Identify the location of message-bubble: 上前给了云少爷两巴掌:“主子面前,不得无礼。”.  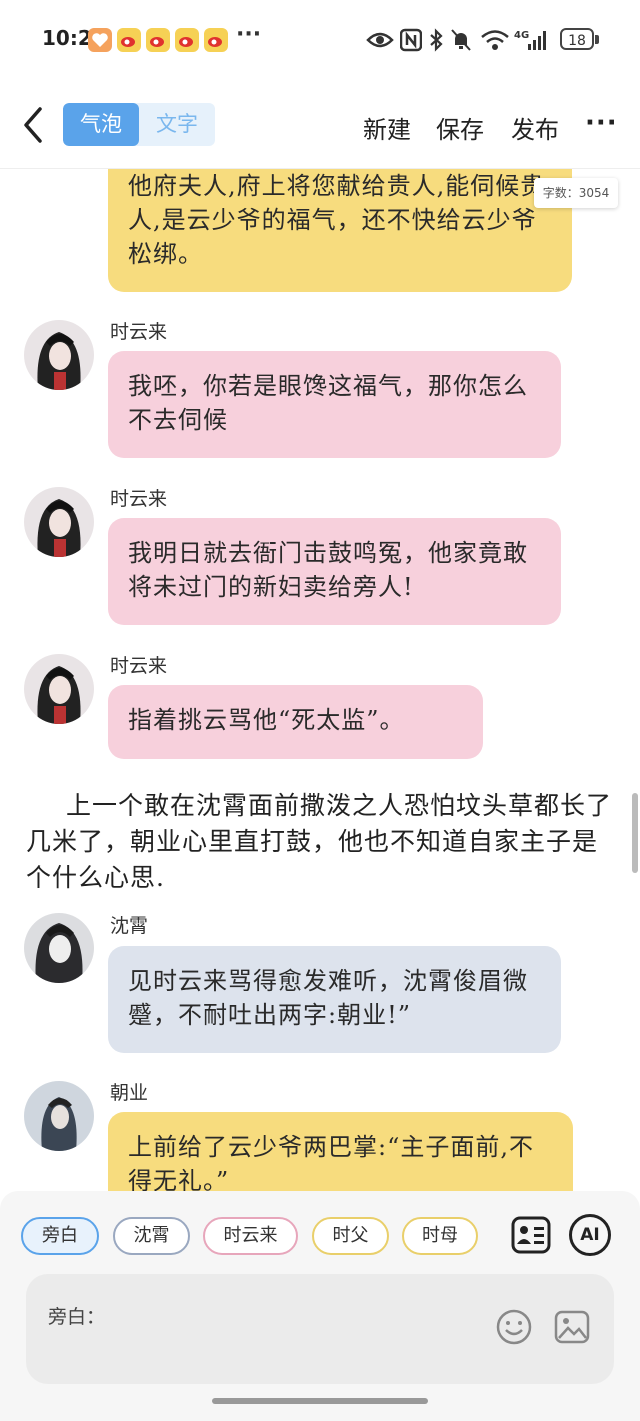
(340, 1151).